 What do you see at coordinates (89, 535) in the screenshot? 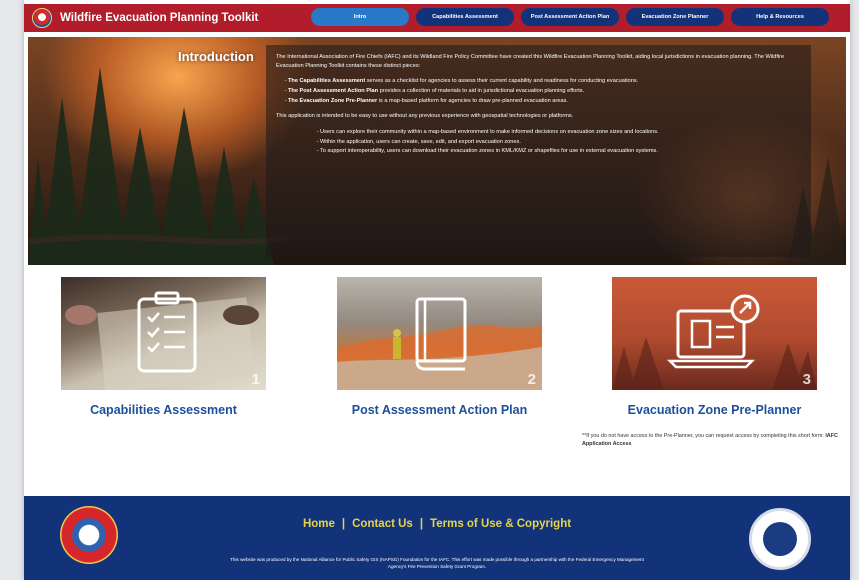
I see `iafc-seal-icon` at bounding box center [89, 535].